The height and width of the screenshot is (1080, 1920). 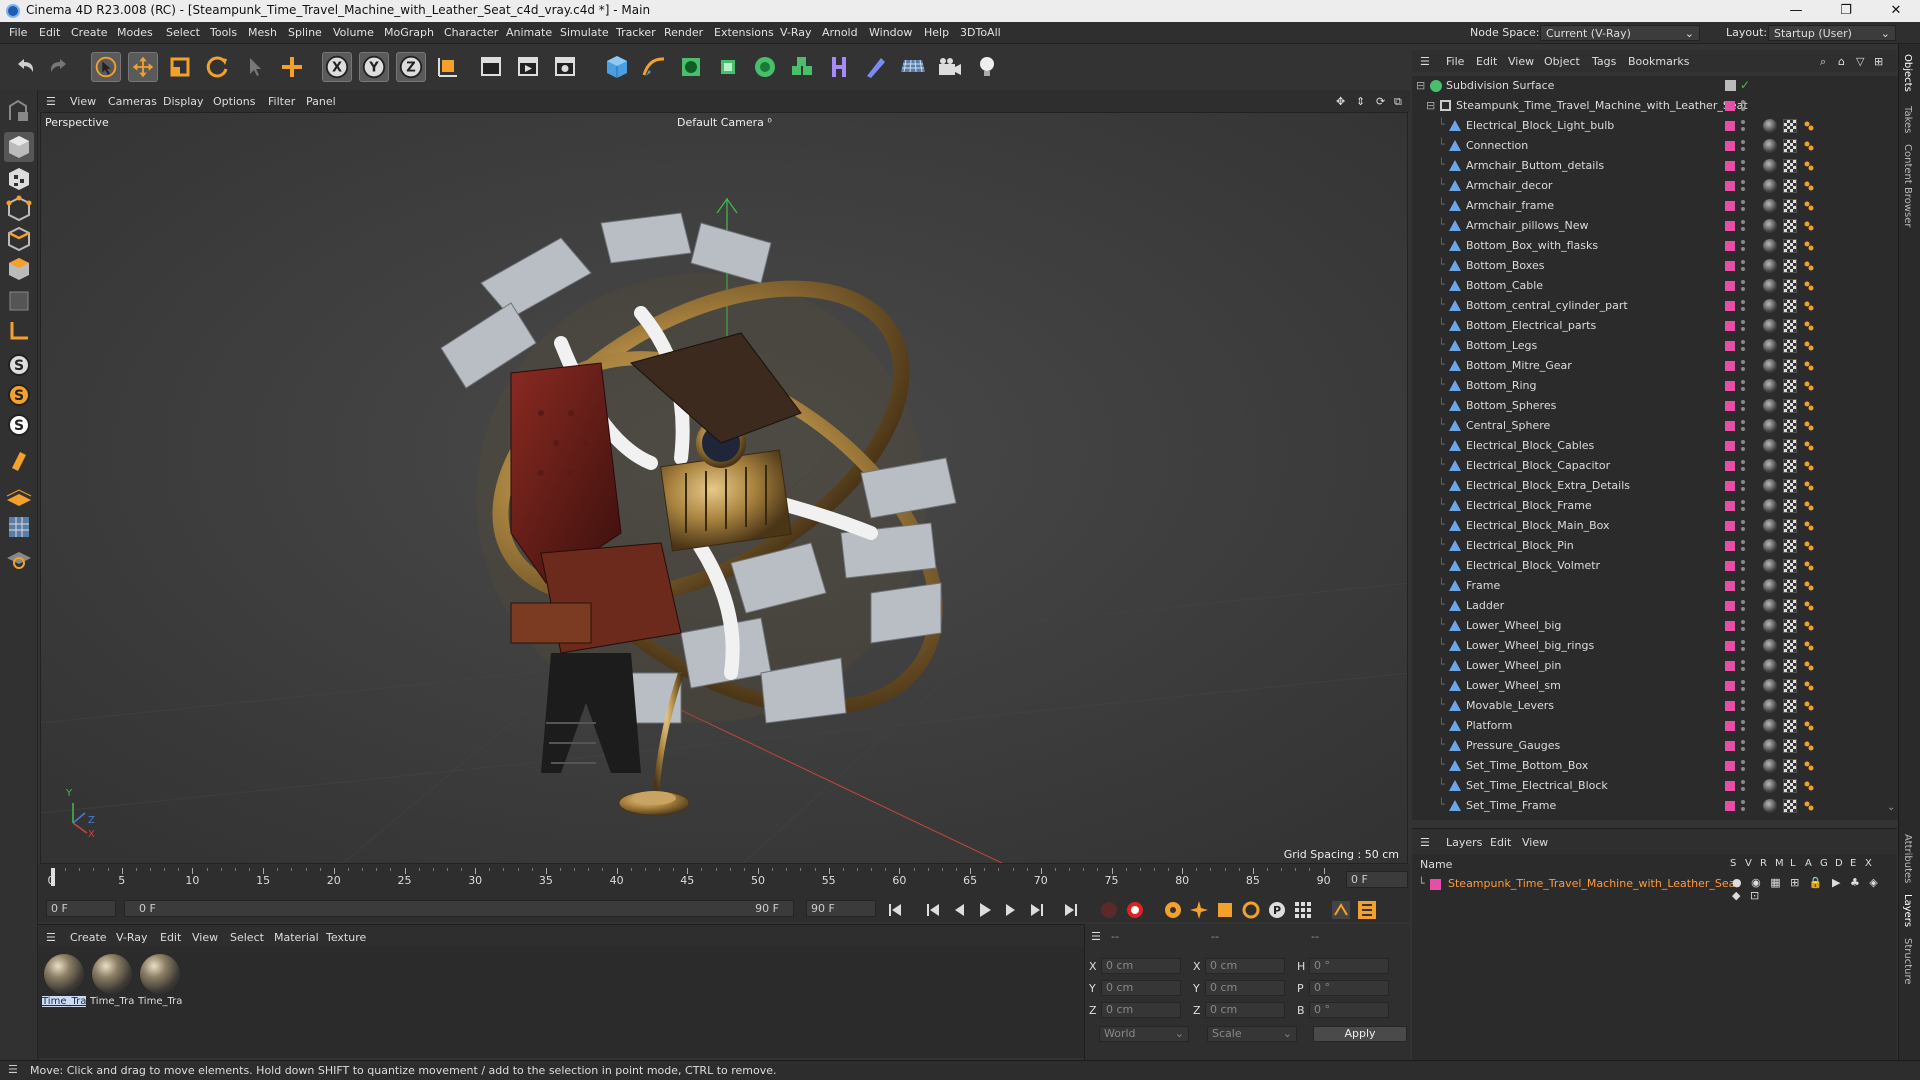 I want to click on object-row: └ Set_Time_Frame, so click(x=1649, y=806).